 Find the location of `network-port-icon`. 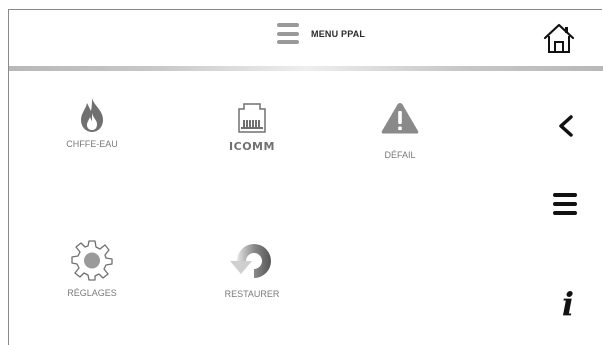

network-port-icon is located at coordinates (252, 118).